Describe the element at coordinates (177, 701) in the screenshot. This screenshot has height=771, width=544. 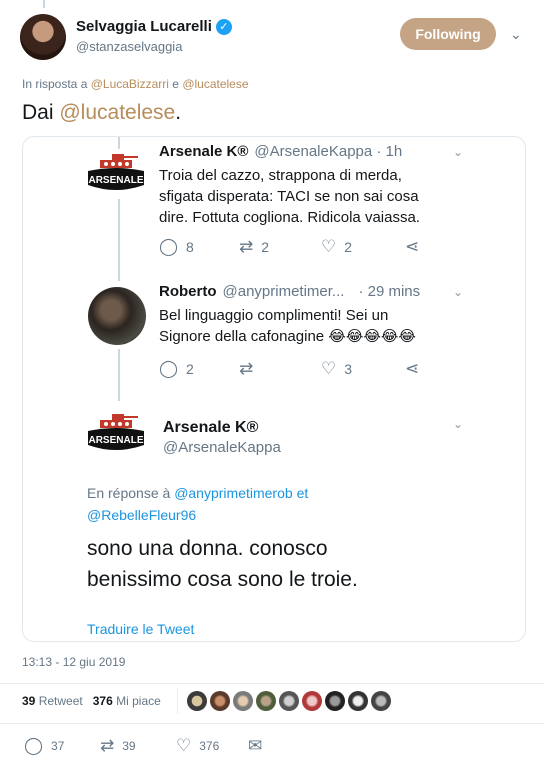
I see `stats-divider` at that location.